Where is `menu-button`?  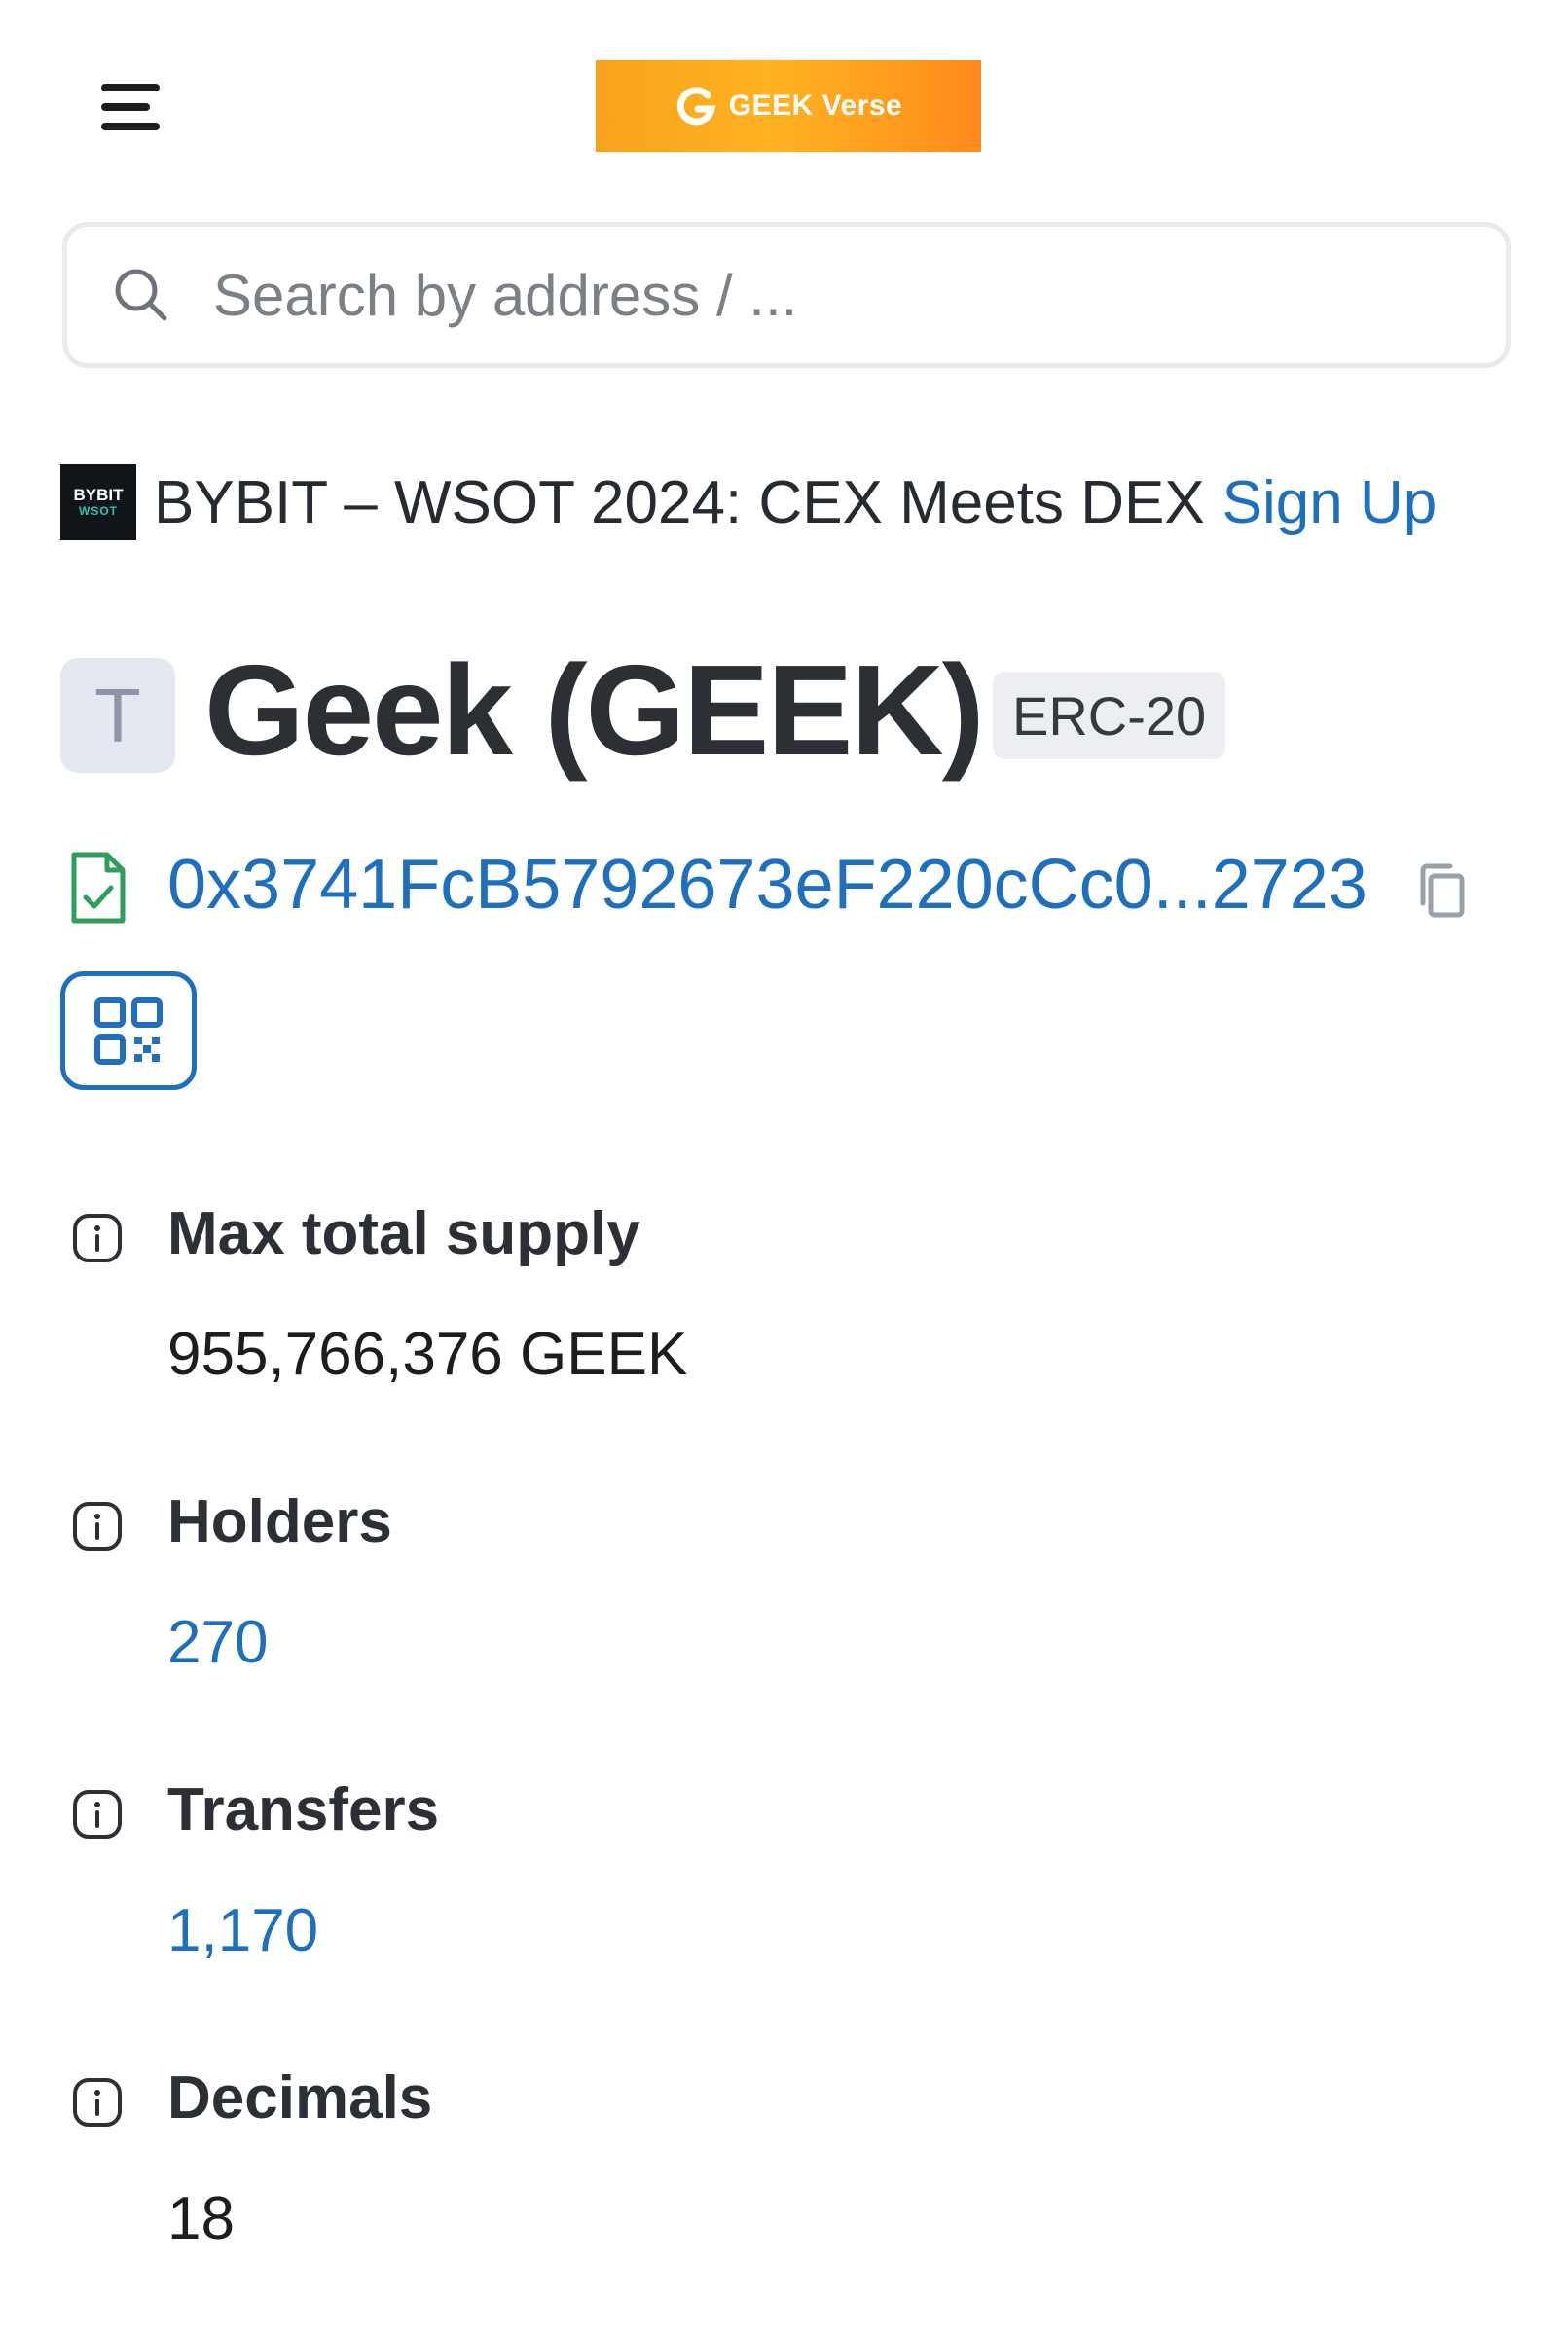 menu-button is located at coordinates (134, 108).